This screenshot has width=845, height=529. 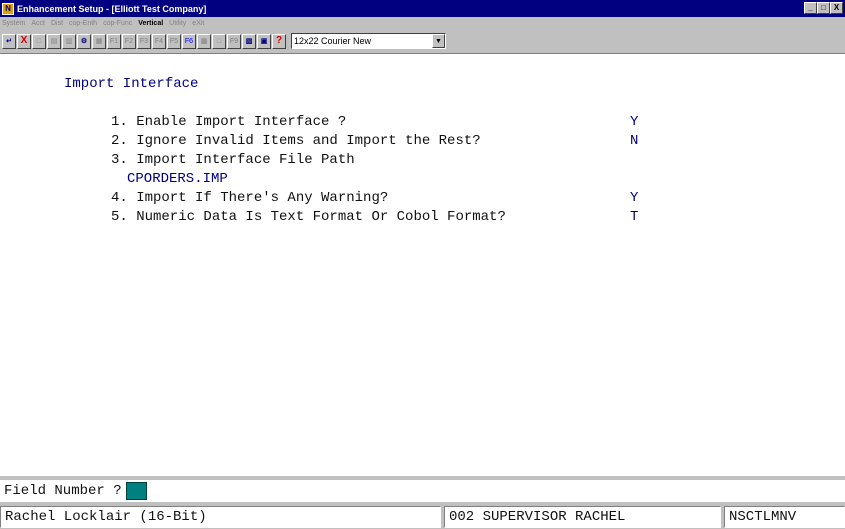 What do you see at coordinates (250, 198) in the screenshot?
I see `field-4-label: 4. Import If There's Any Warning?` at bounding box center [250, 198].